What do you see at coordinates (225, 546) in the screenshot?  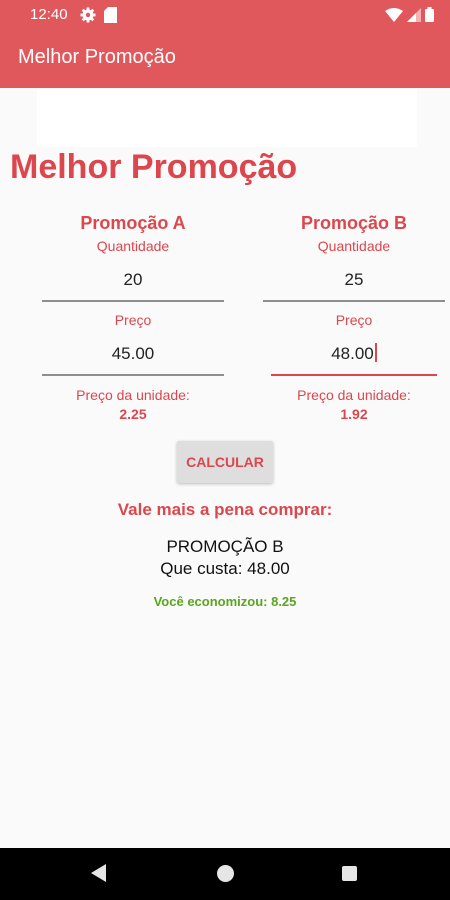 I see `result-winner: PROMOÇÃO B` at bounding box center [225, 546].